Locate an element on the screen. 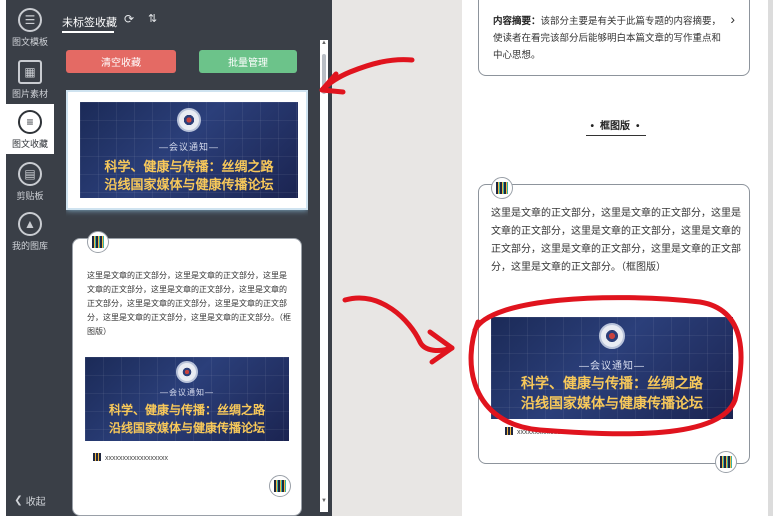 This screenshot has width=773, height=528. annotation-arrowhead-bottom is located at coordinates (441, 347).